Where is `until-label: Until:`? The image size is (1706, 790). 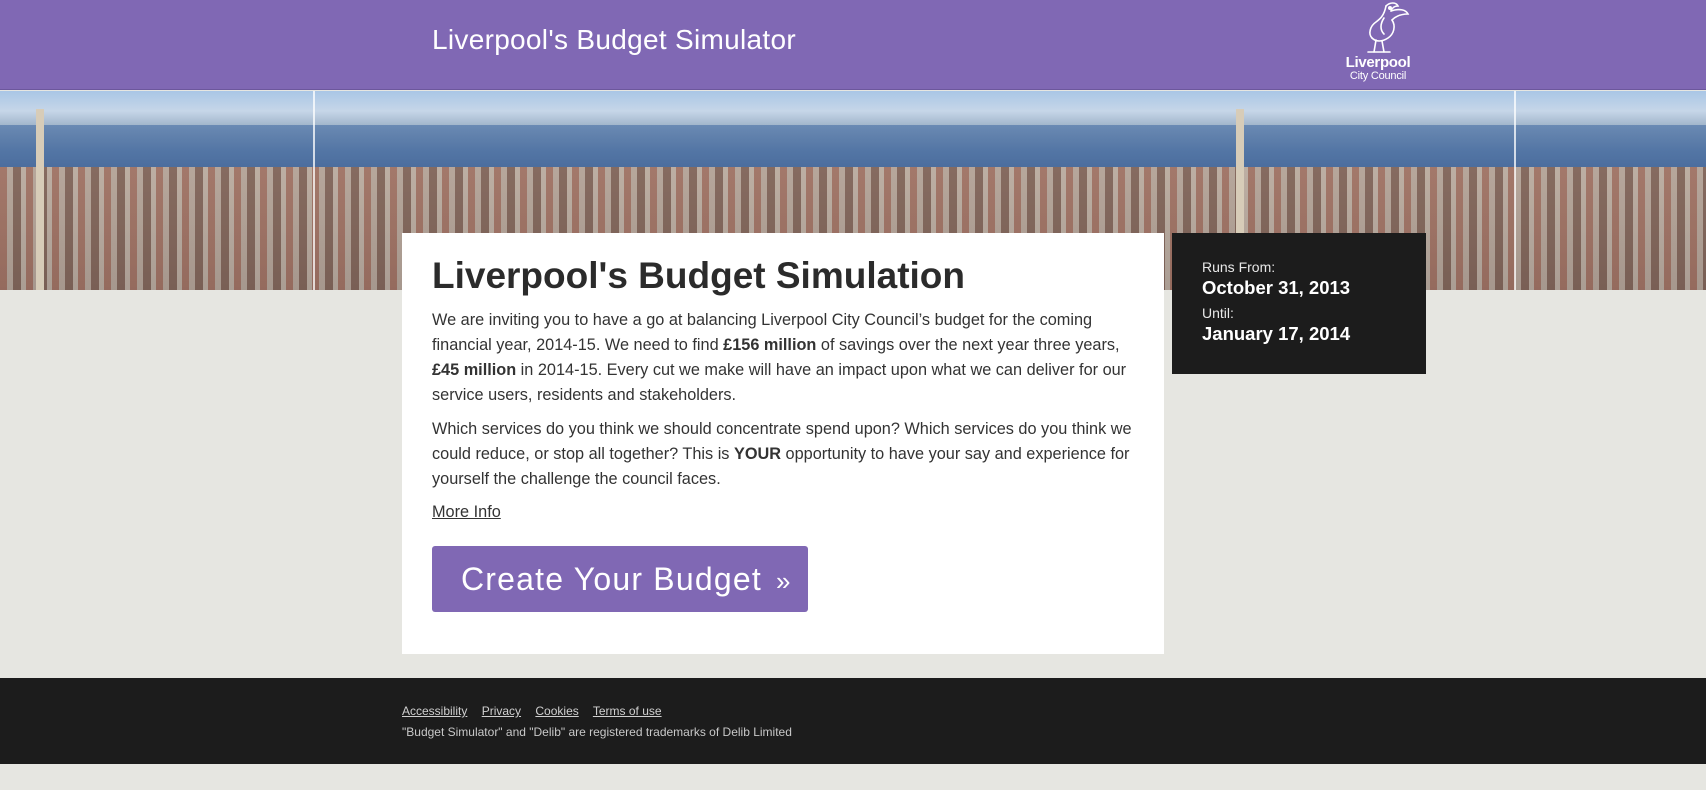 until-label: Until: is located at coordinates (1218, 313).